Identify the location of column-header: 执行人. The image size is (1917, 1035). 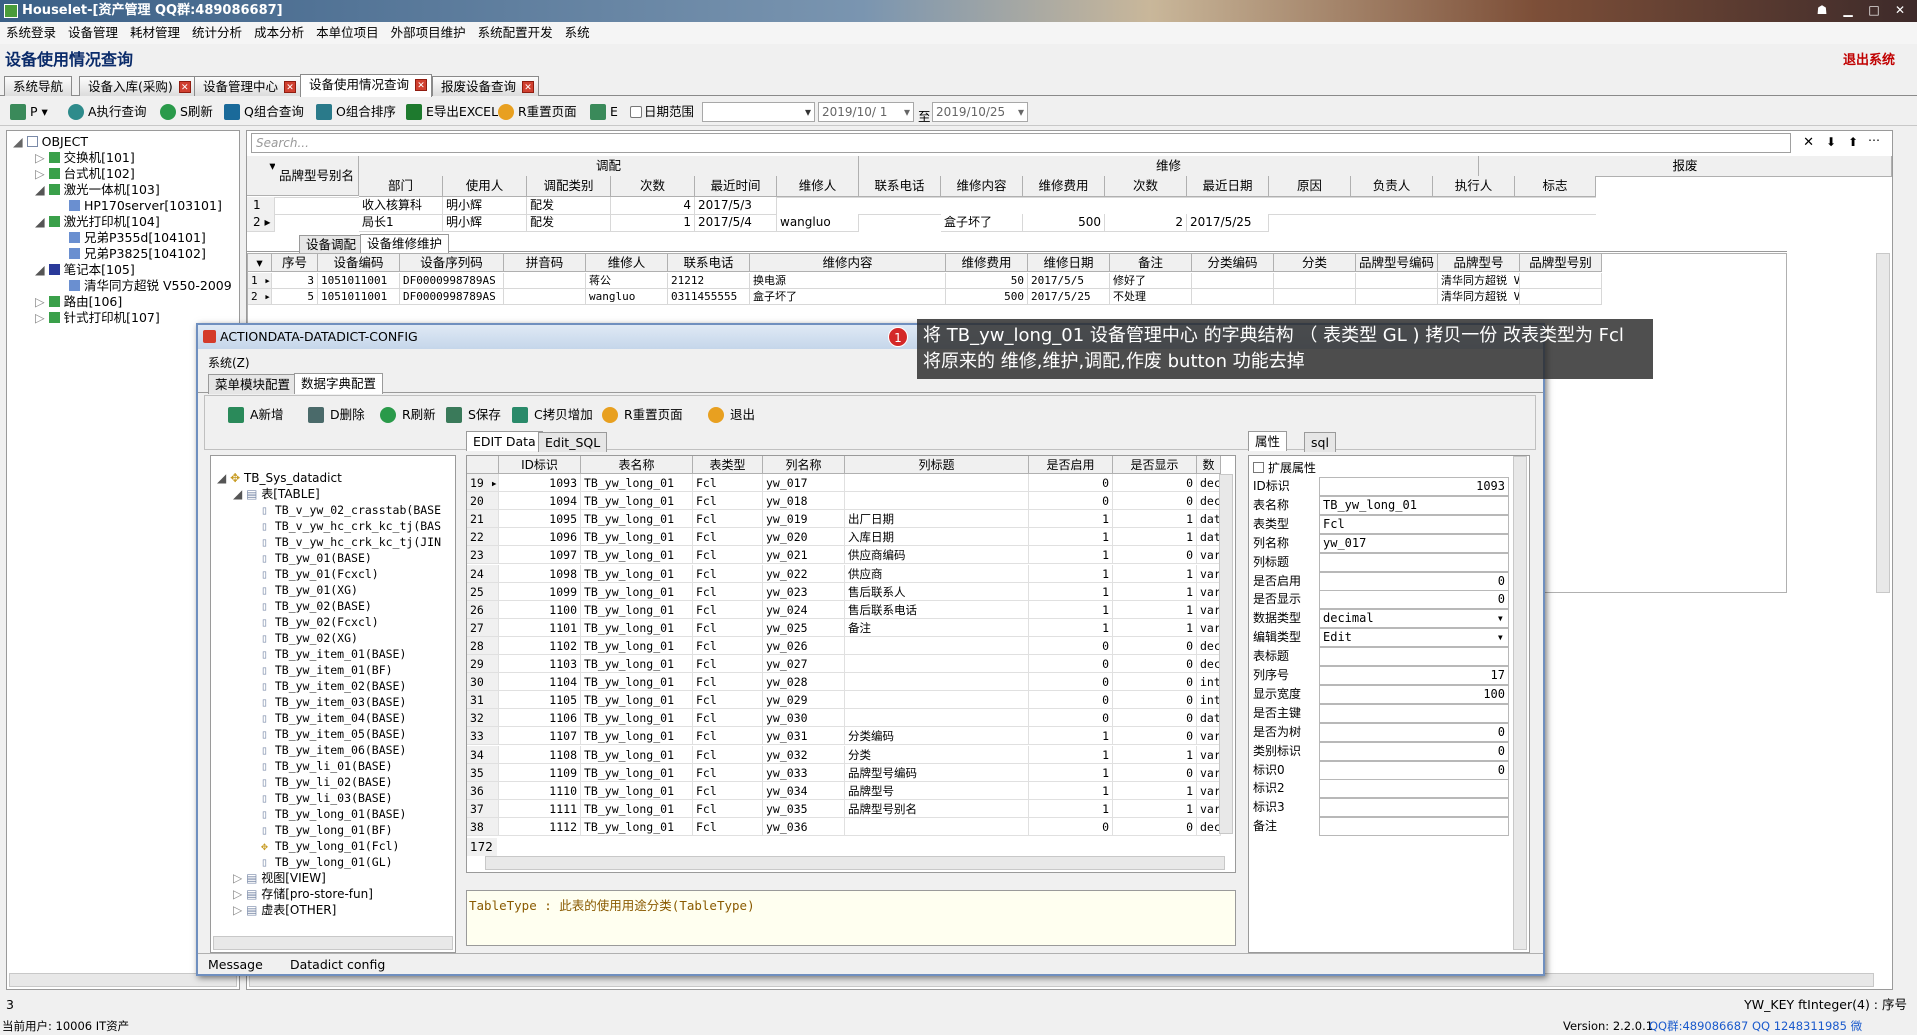
(1474, 186).